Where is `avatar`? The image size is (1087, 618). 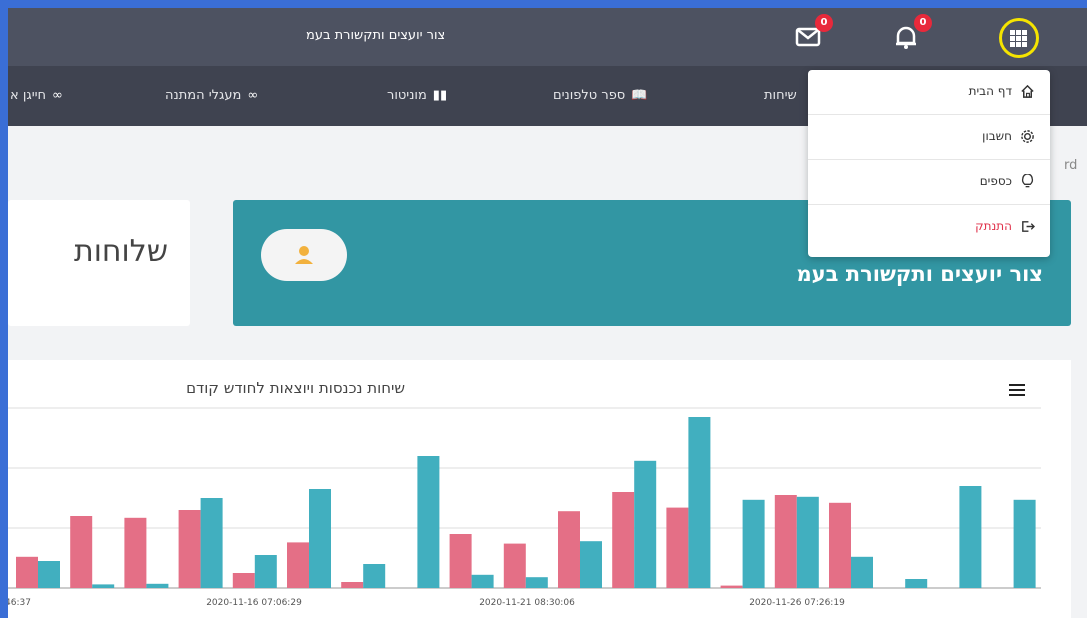 avatar is located at coordinates (304, 255).